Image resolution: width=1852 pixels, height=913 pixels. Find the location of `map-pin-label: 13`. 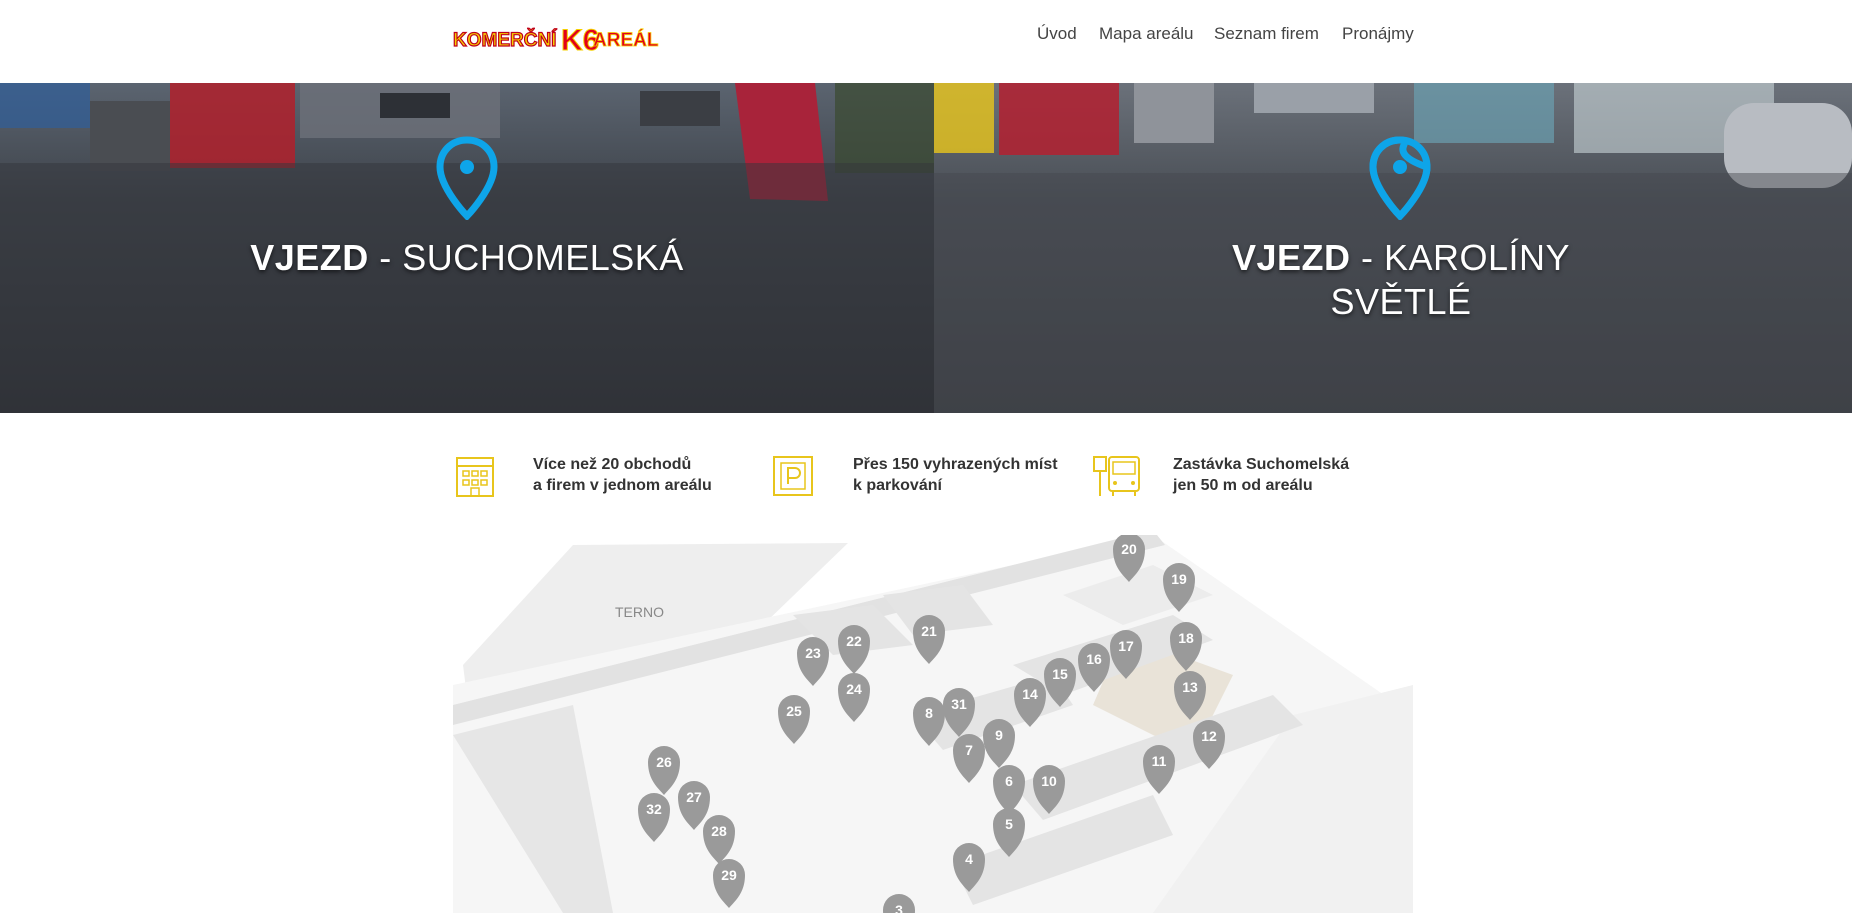

map-pin-label: 13 is located at coordinates (1190, 687).